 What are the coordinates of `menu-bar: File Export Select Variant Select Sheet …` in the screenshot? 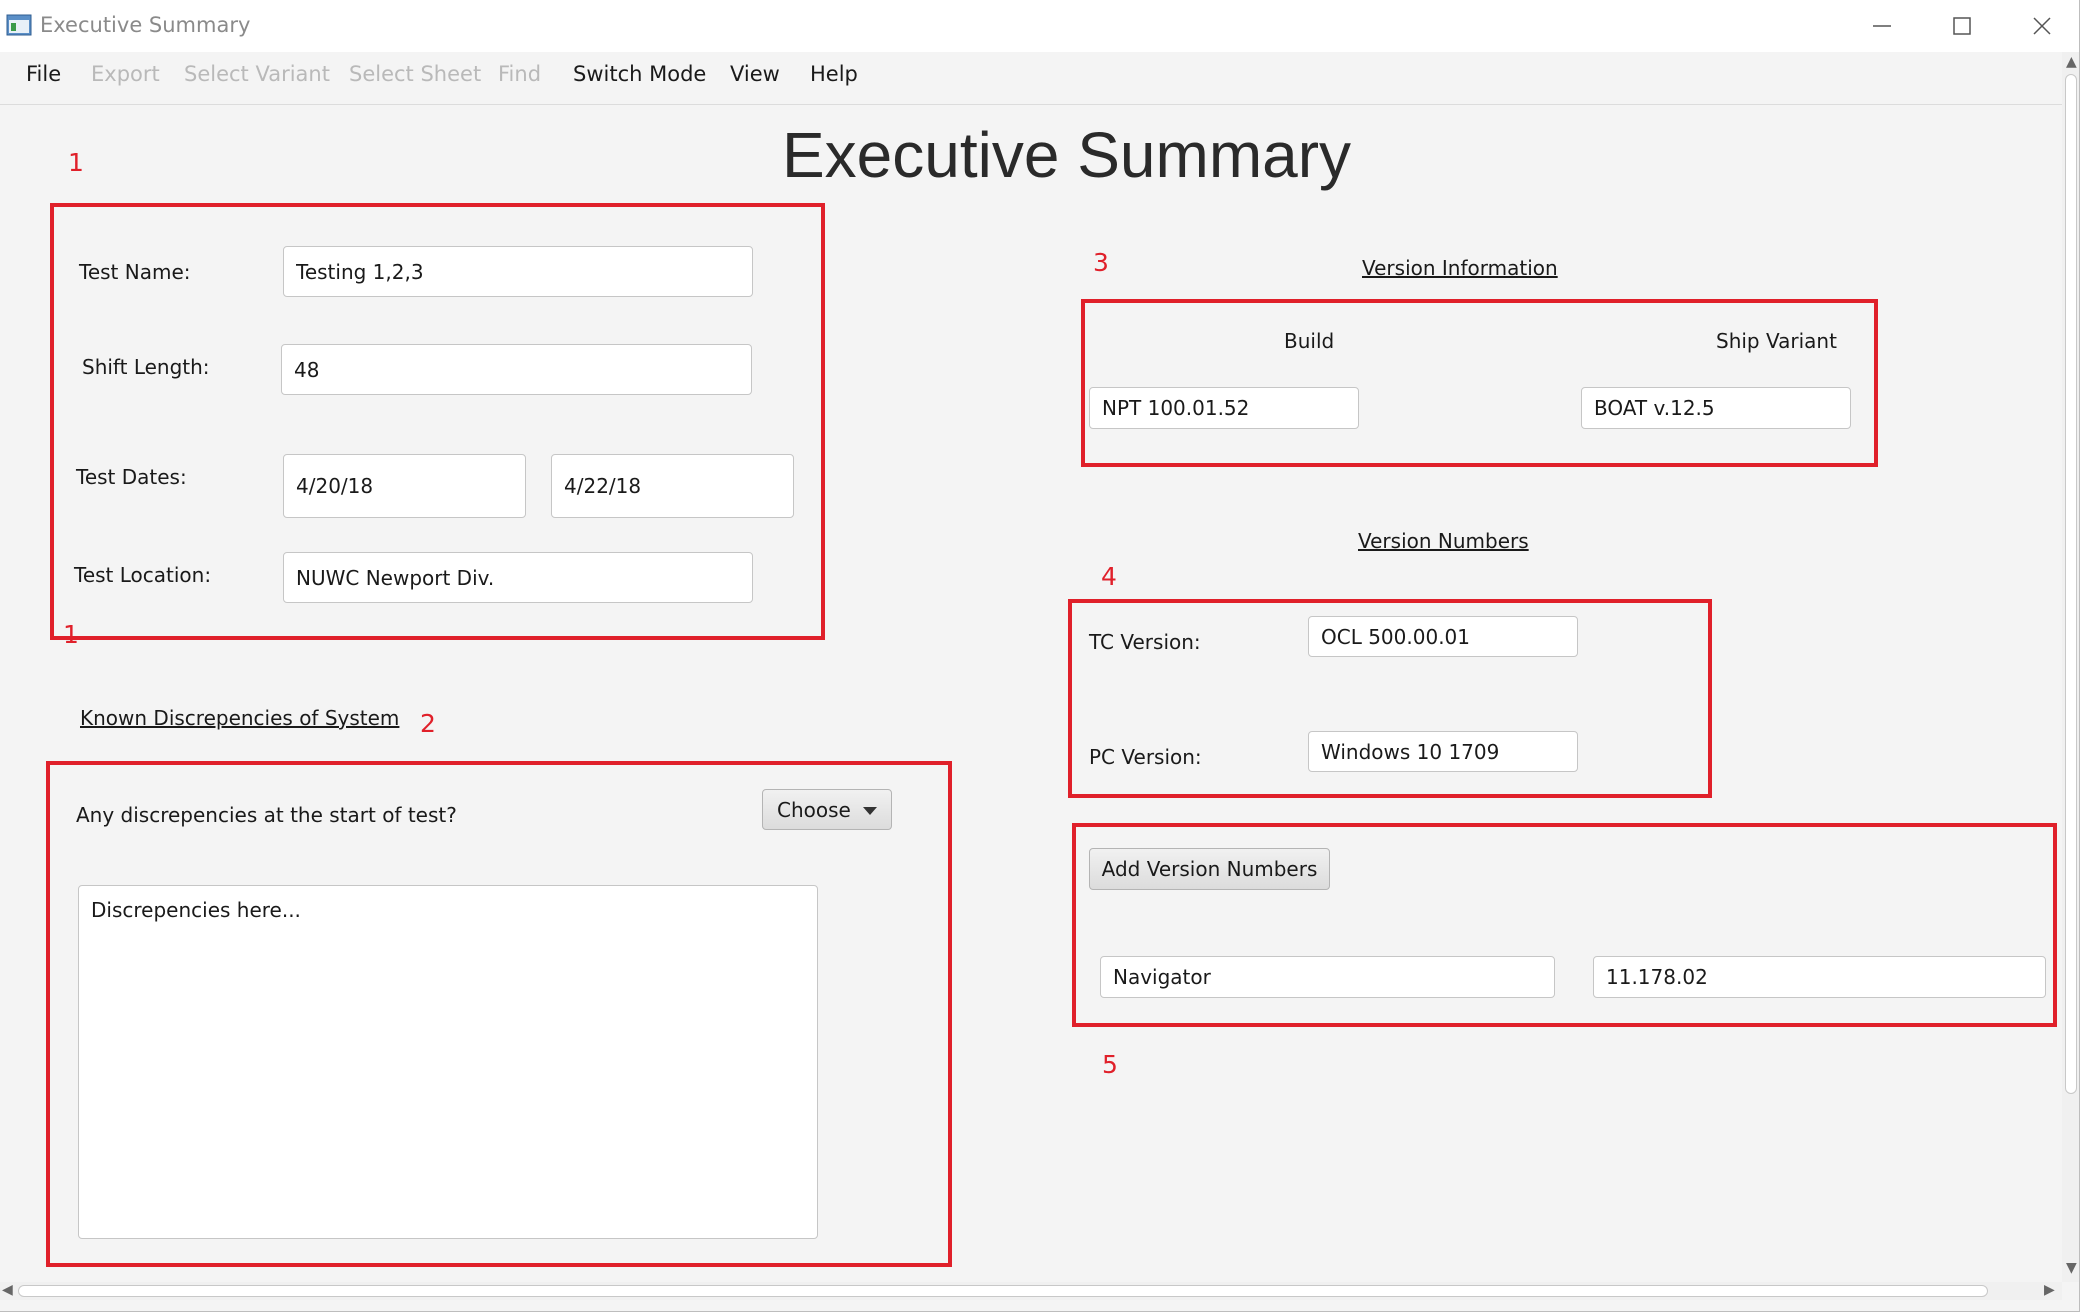 It's located at (1039, 78).